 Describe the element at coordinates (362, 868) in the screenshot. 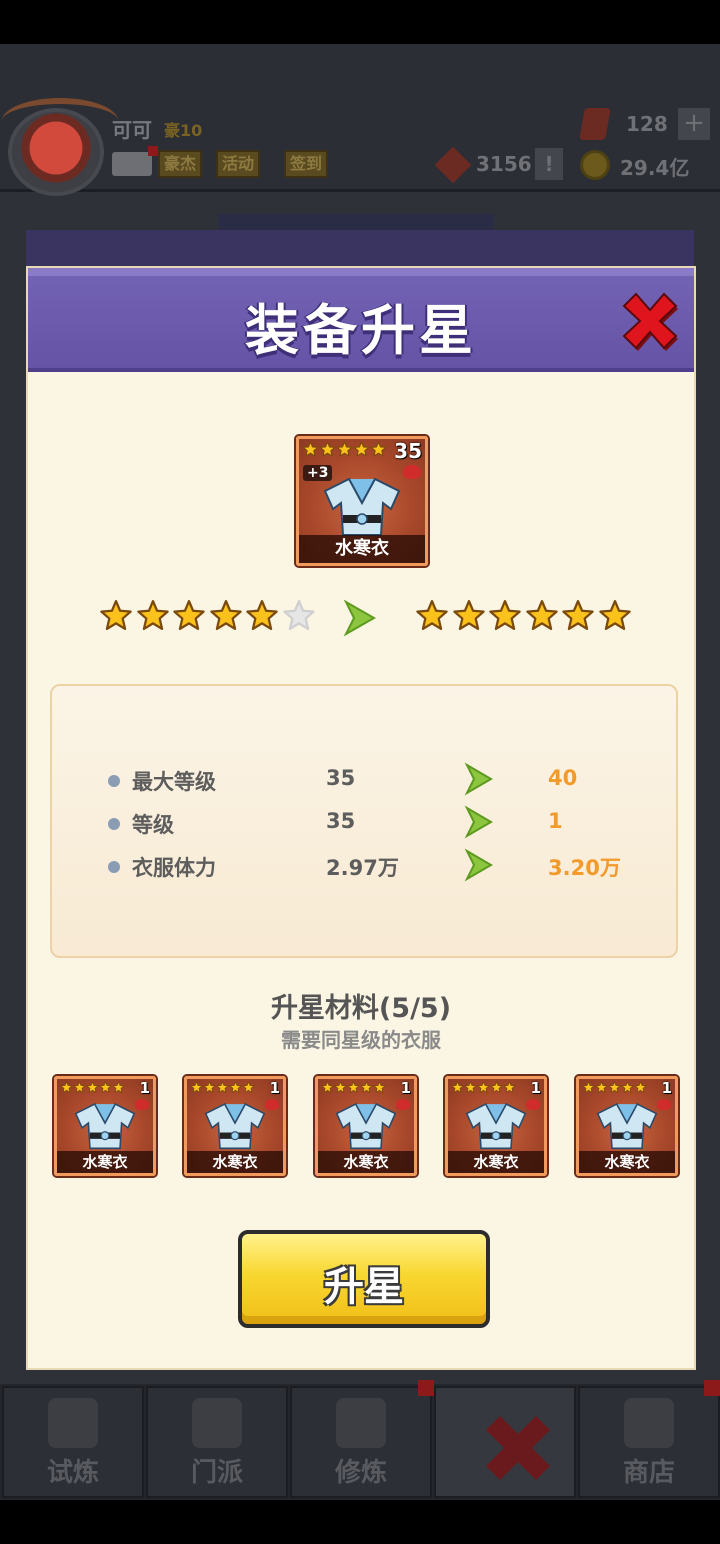

I see `stat-current-value: 2.97万` at that location.